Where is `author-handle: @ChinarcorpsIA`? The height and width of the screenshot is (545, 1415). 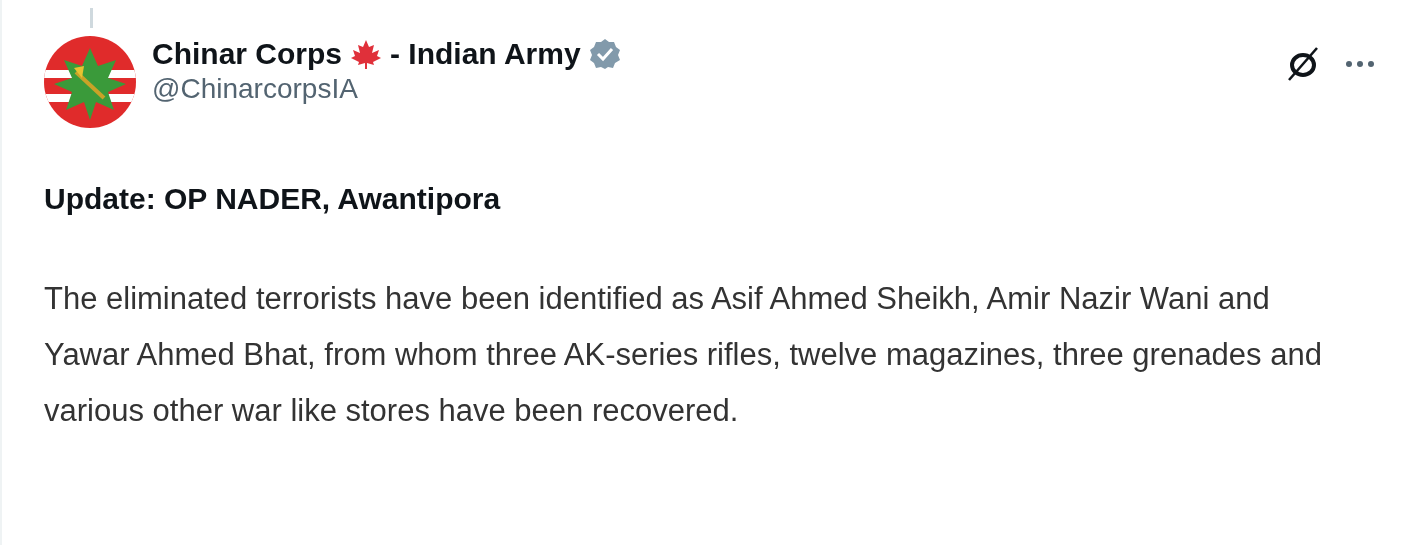 author-handle: @ChinarcorpsIA is located at coordinates (718, 89).